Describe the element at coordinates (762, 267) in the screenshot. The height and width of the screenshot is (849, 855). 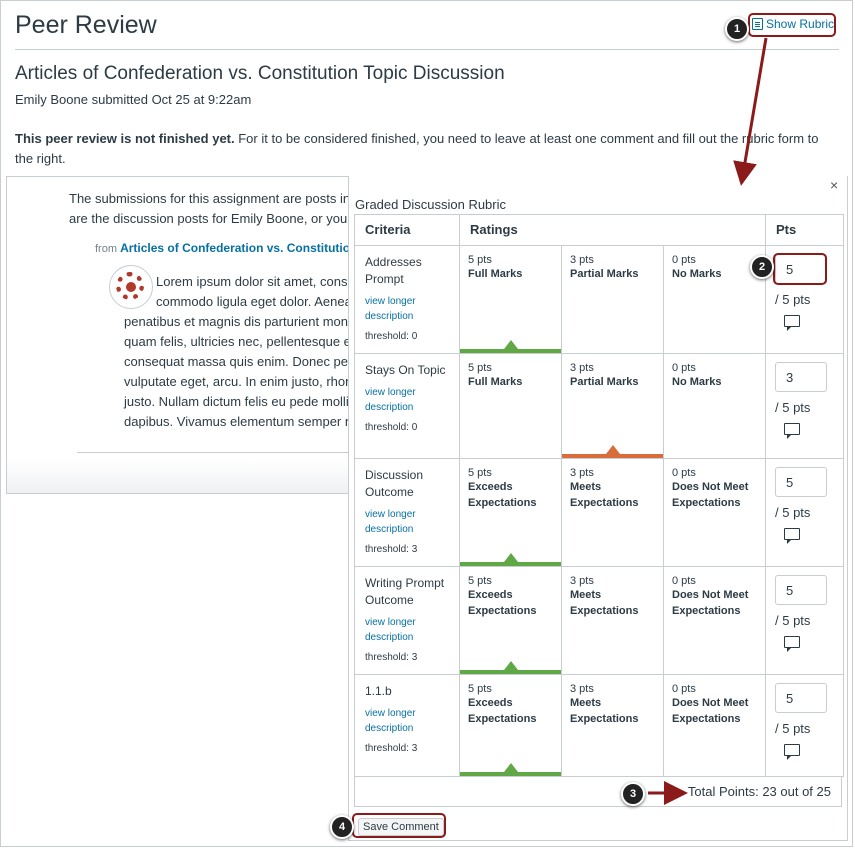
I see `callout-badge: 2` at that location.